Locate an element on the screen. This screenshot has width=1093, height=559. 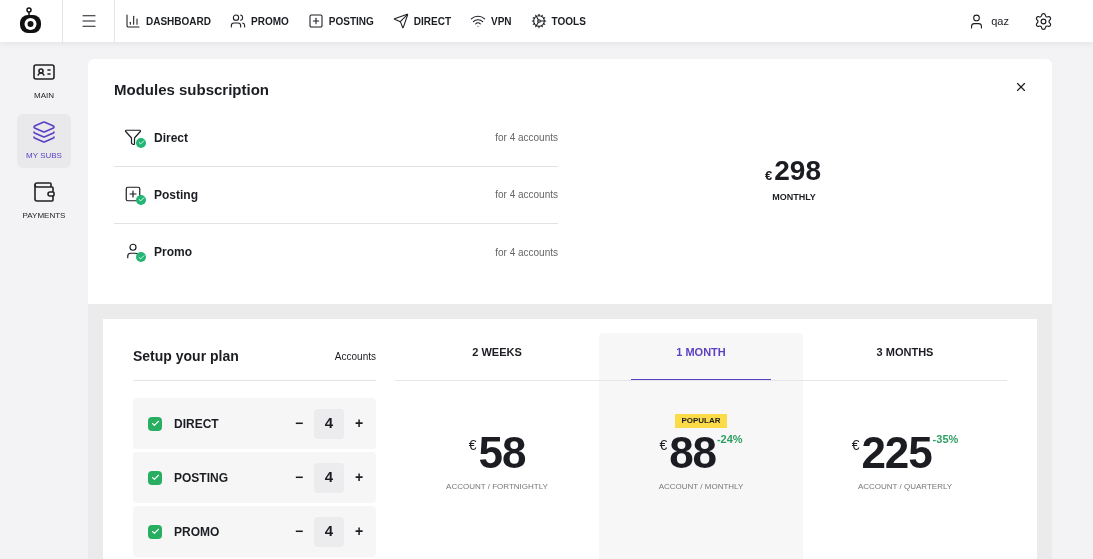
nav-link: POSTING is located at coordinates (340, 21).